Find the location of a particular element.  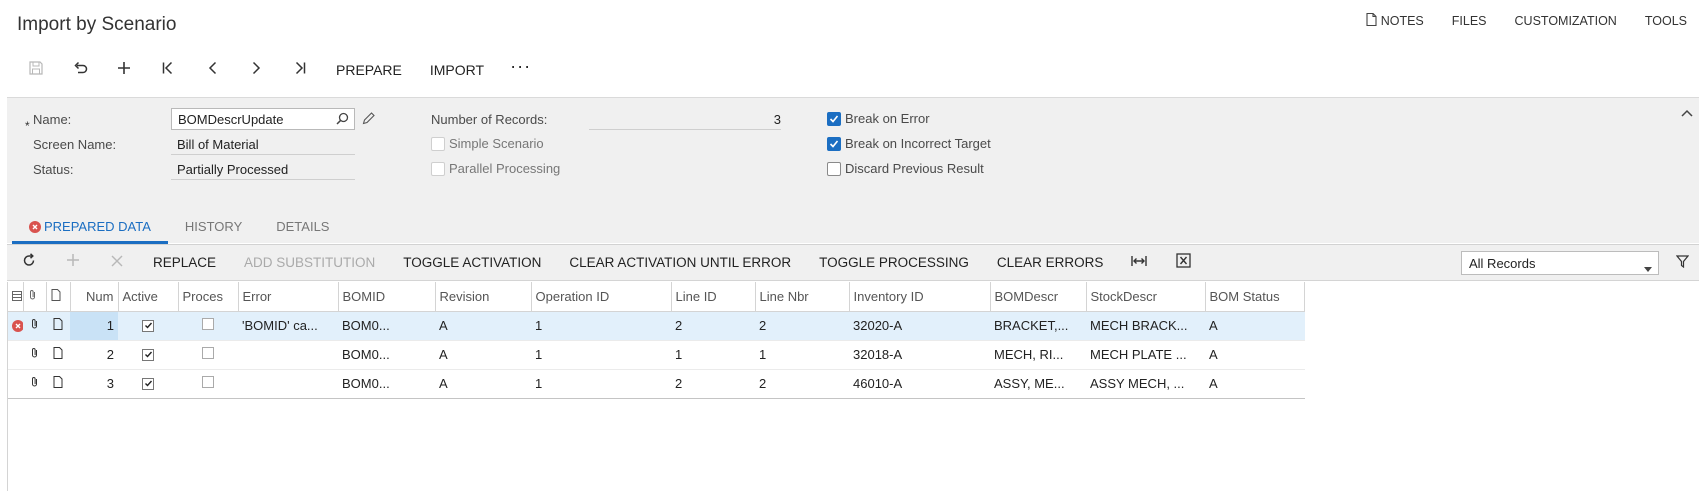

next-record-button is located at coordinates (256, 70).